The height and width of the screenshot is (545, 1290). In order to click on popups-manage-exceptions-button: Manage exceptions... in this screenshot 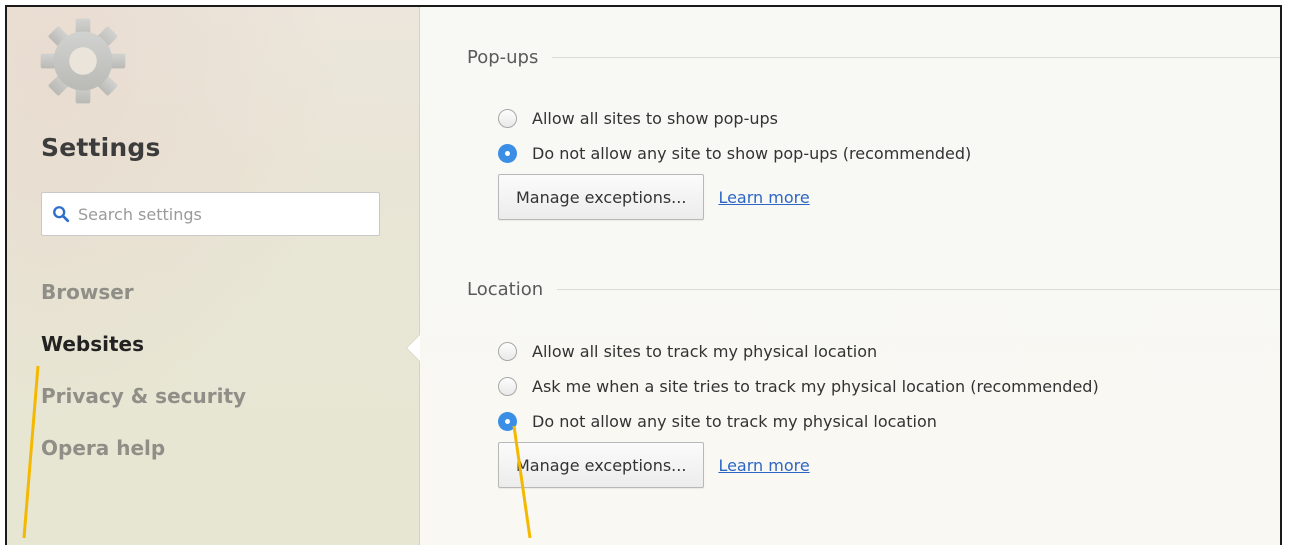, I will do `click(601, 197)`.